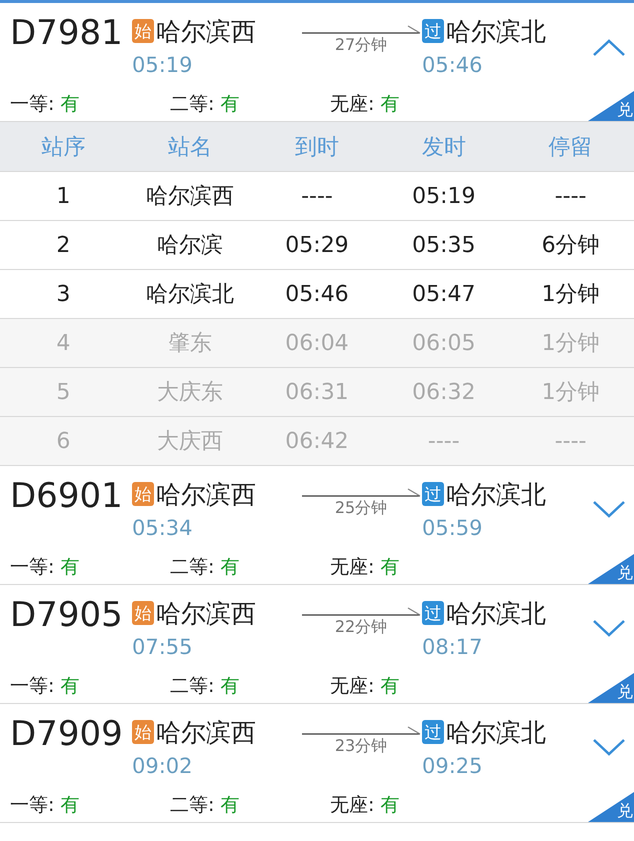 This screenshot has height=841, width=634. What do you see at coordinates (453, 766) in the screenshot?
I see `time: 09:25` at bounding box center [453, 766].